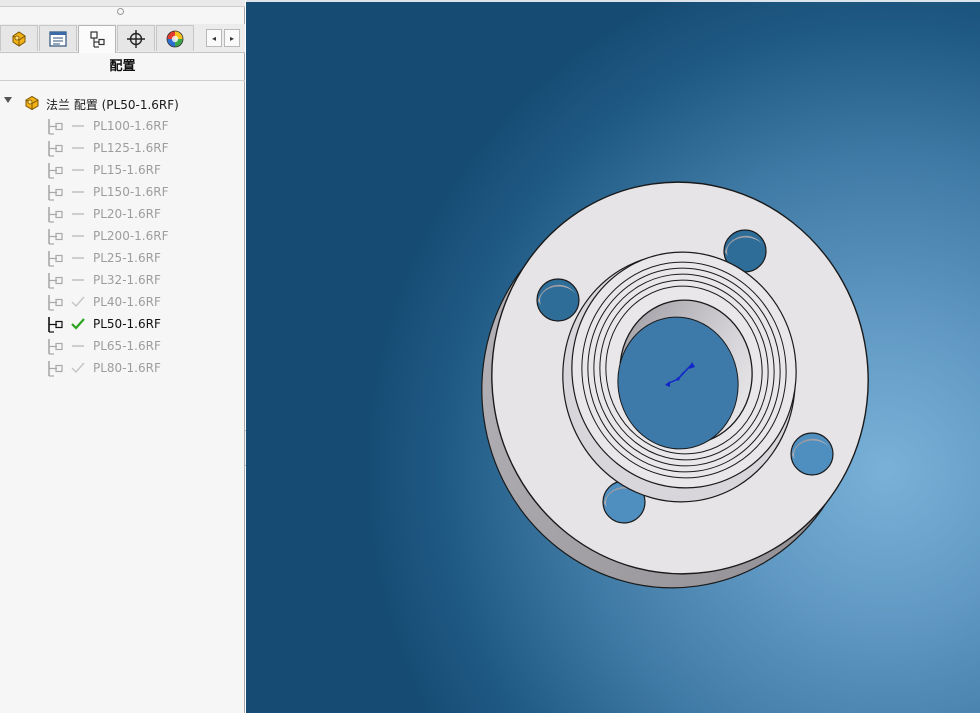 This screenshot has width=980, height=713. I want to click on tab-scroll-left-button: ◂, so click(214, 38).